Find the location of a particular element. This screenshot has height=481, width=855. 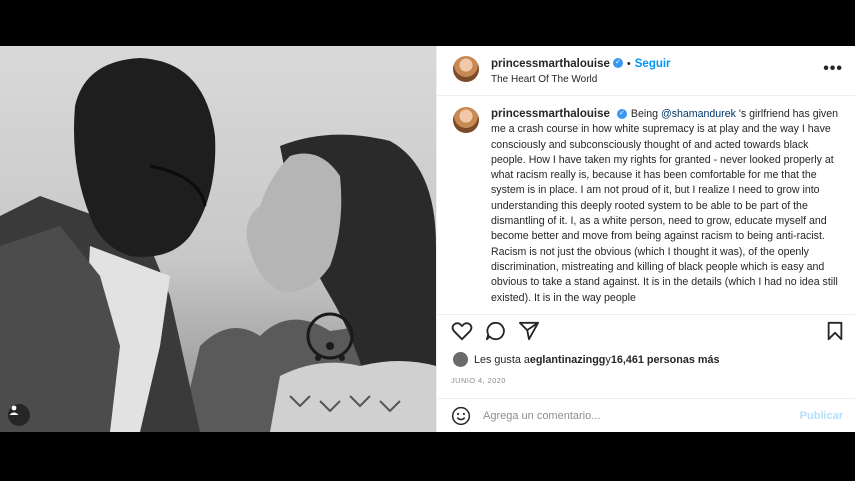

user-tag-icon is located at coordinates (14, 410).